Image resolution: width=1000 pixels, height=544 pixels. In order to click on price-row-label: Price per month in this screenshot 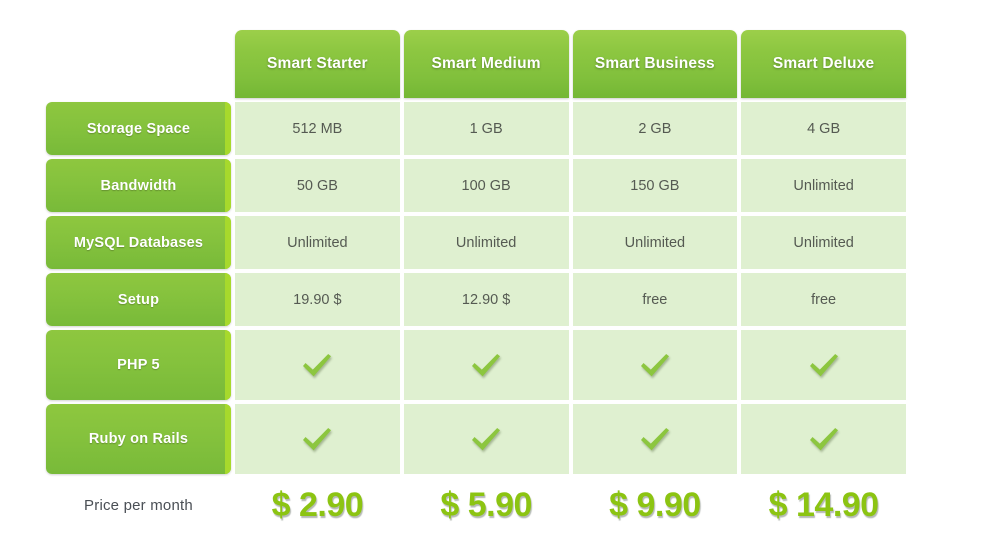, I will do `click(138, 505)`.